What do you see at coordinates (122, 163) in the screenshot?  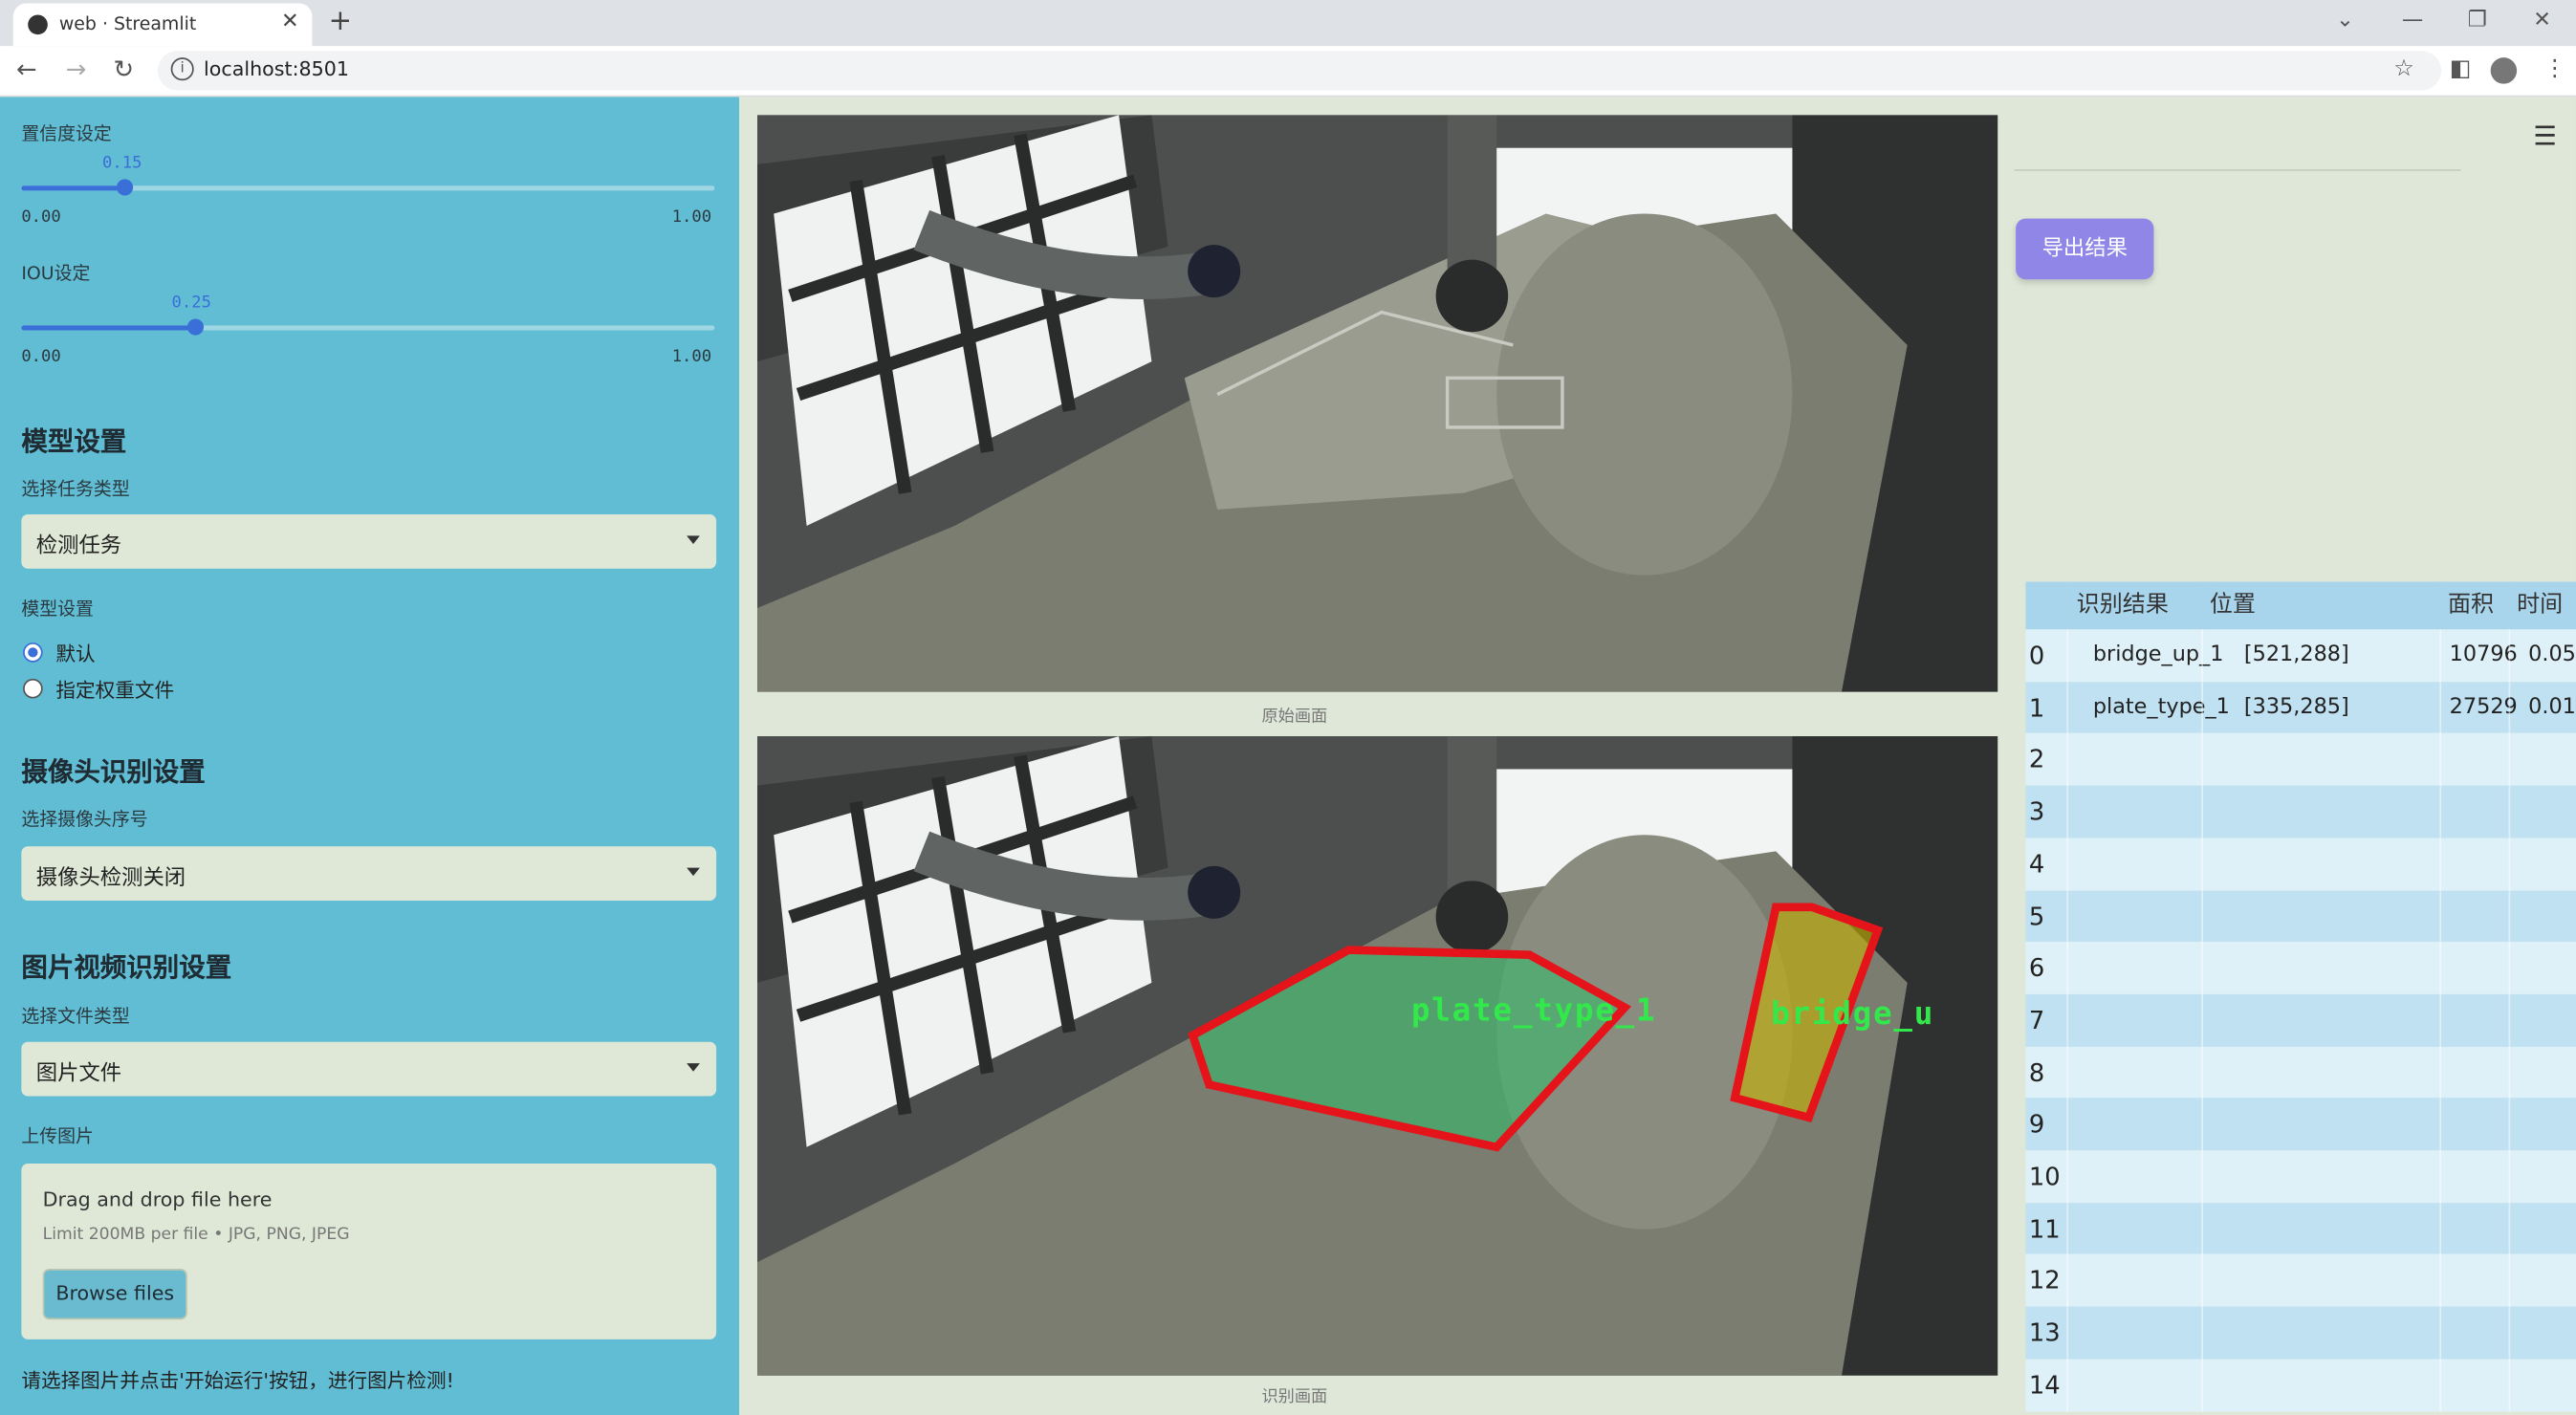 I see `confidence-value: 0.15` at bounding box center [122, 163].